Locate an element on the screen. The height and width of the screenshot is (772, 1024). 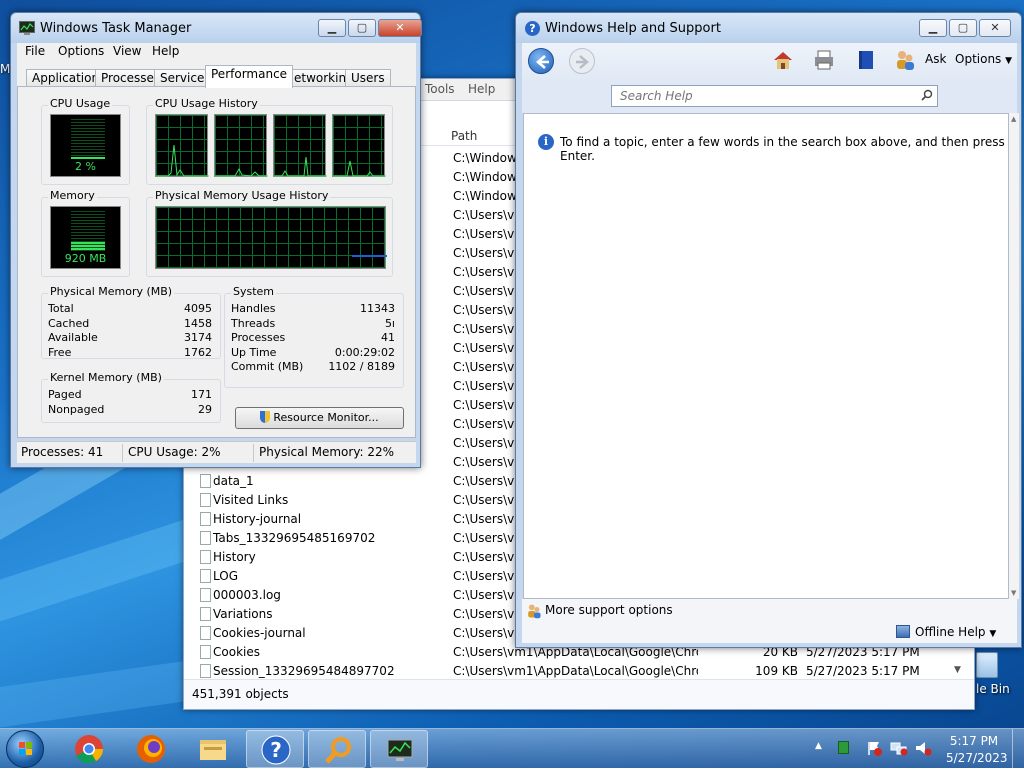
row-name: Cookies is located at coordinates (236, 652).